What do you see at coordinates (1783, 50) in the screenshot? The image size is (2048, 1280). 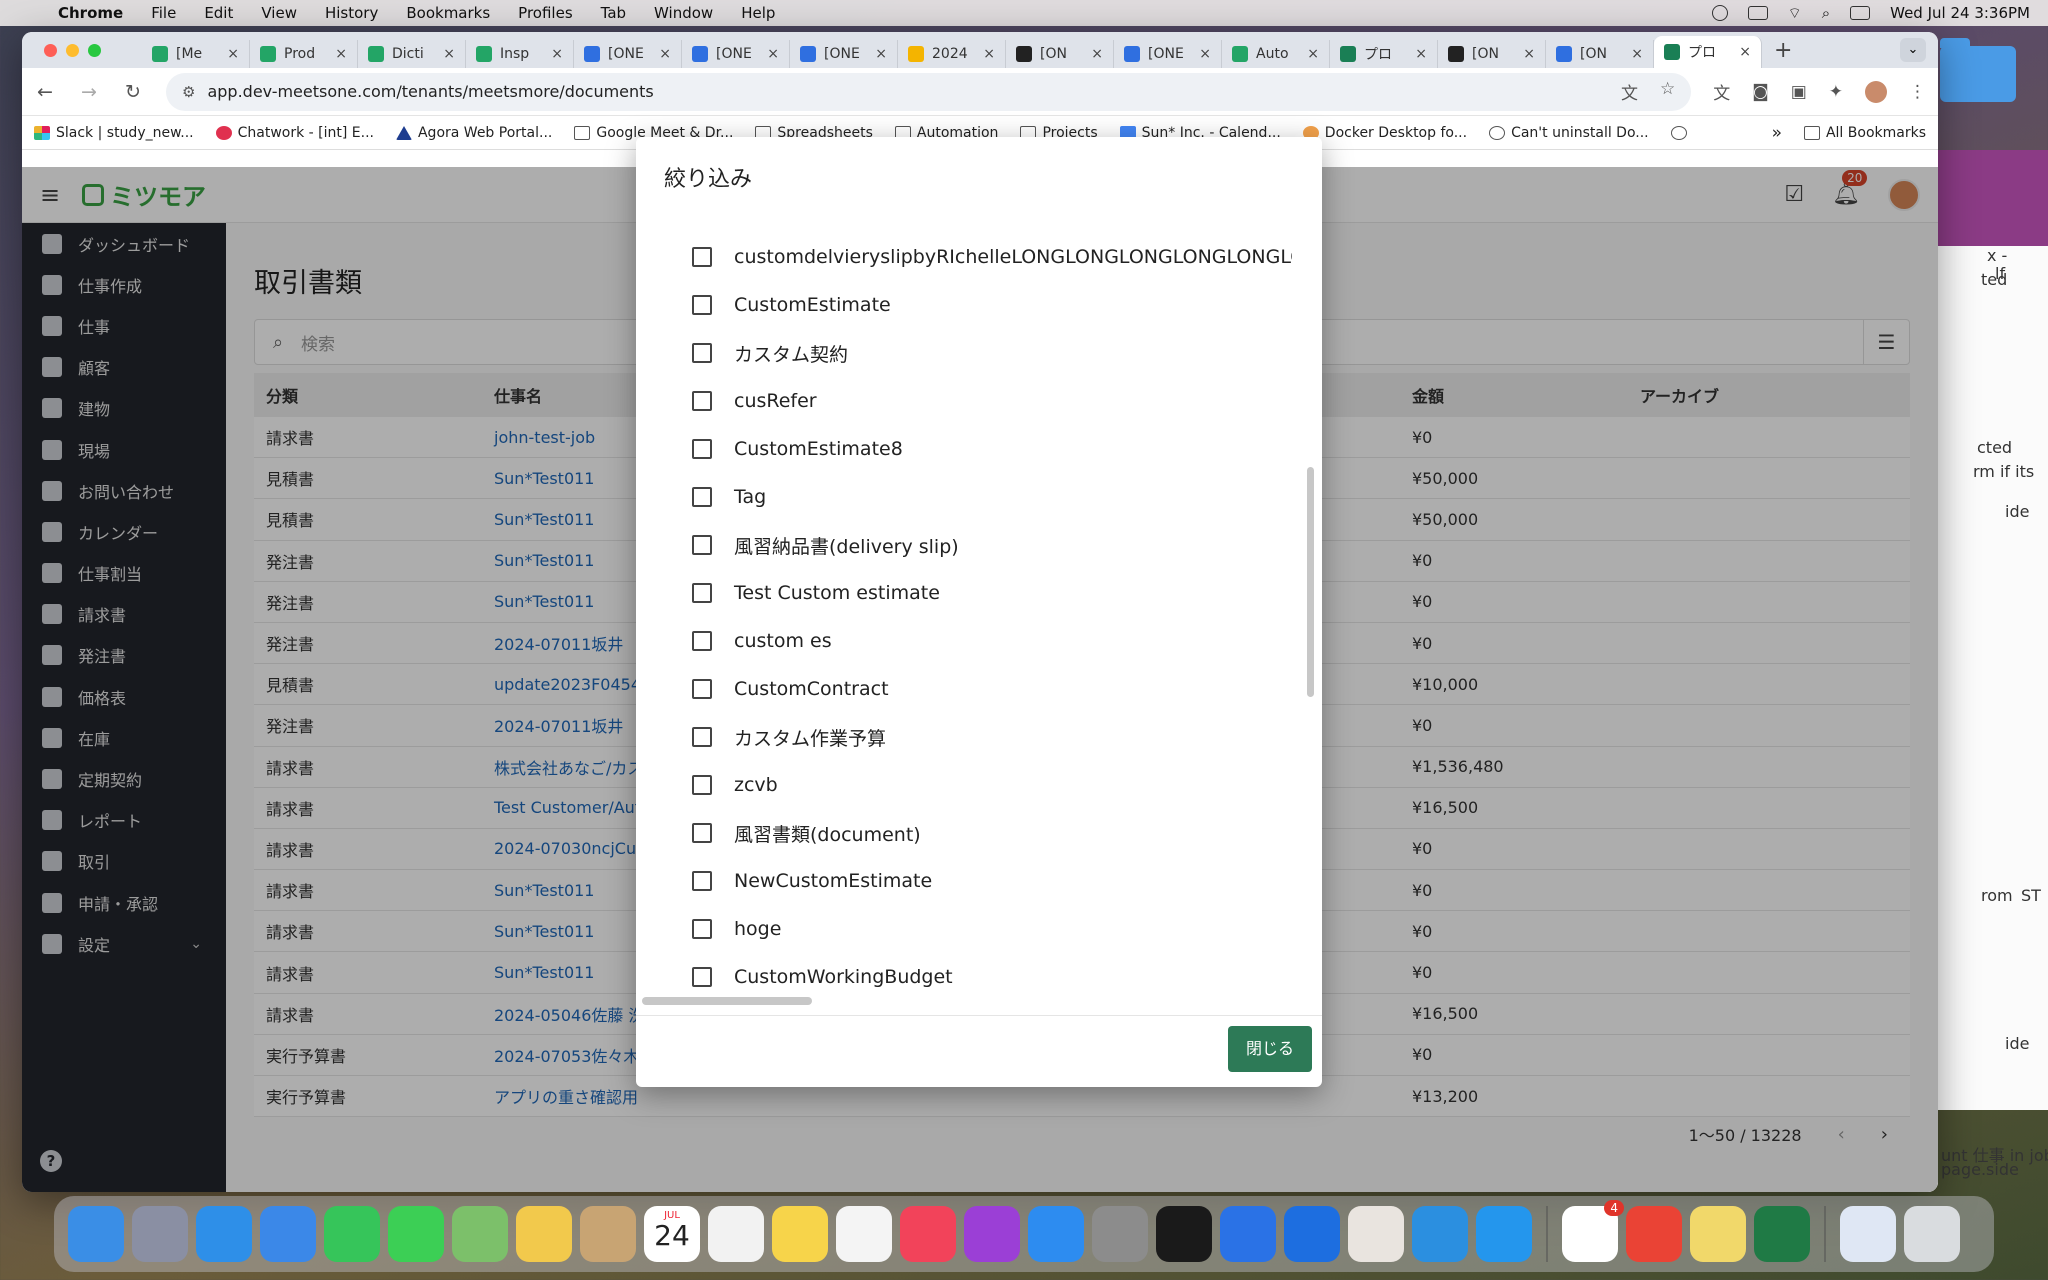 I see `new-tab-button: +` at bounding box center [1783, 50].